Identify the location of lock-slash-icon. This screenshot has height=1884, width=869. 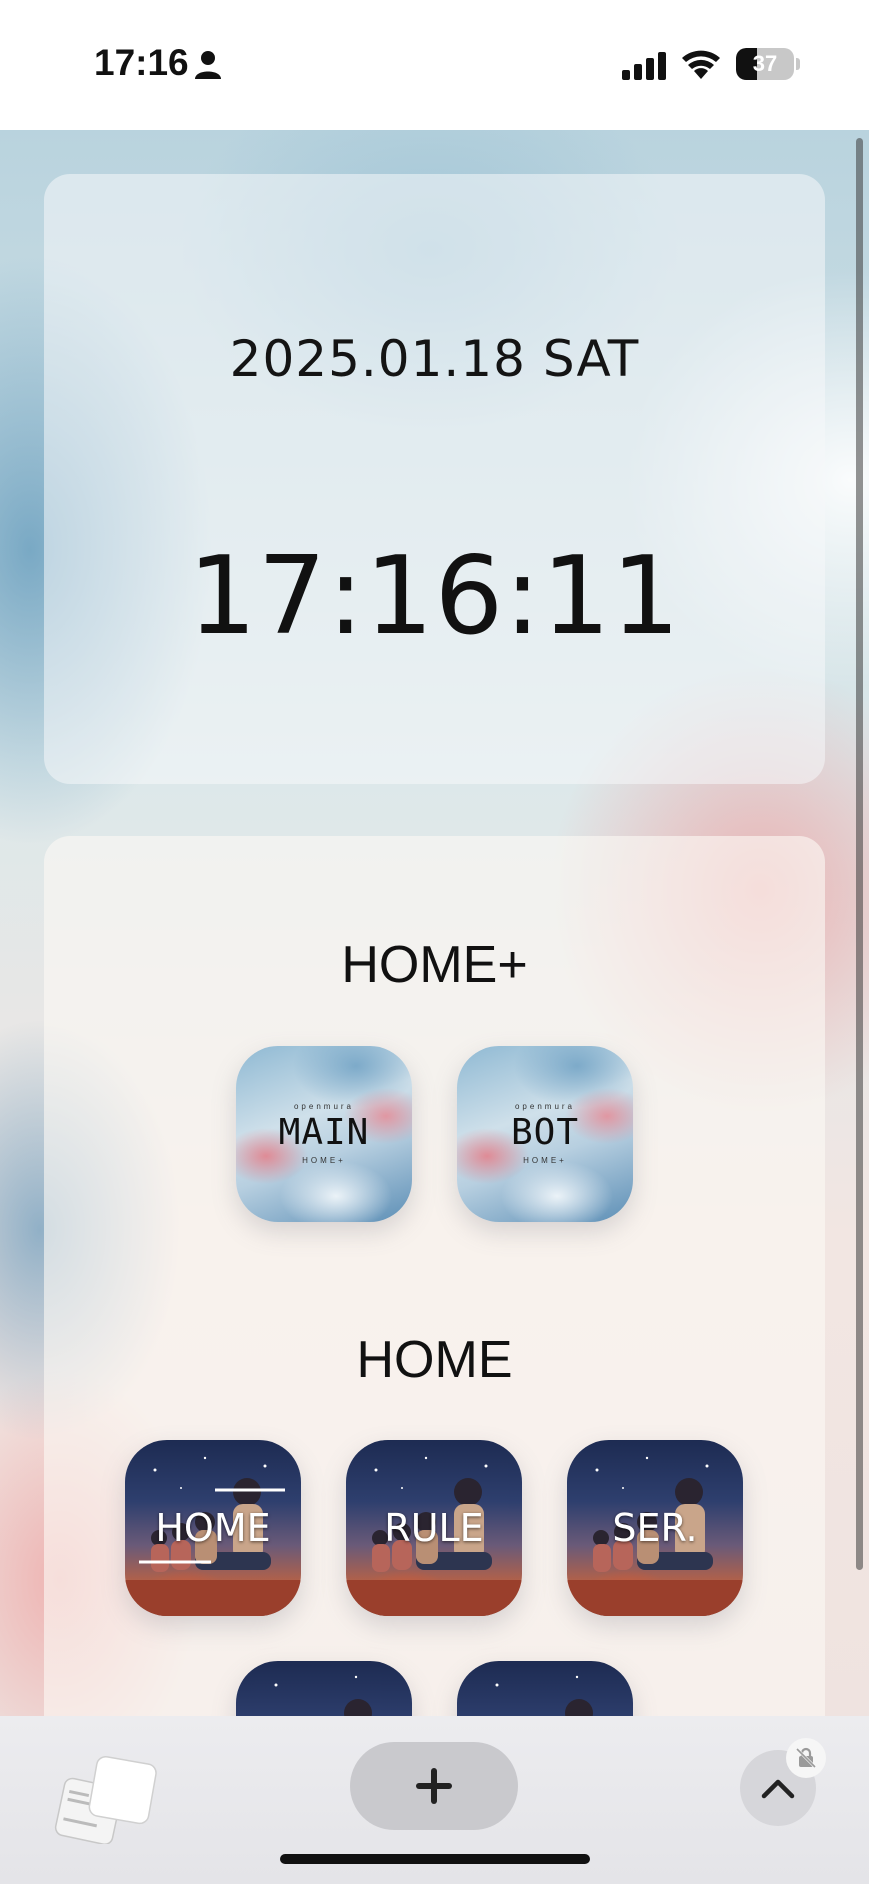
(806, 1758).